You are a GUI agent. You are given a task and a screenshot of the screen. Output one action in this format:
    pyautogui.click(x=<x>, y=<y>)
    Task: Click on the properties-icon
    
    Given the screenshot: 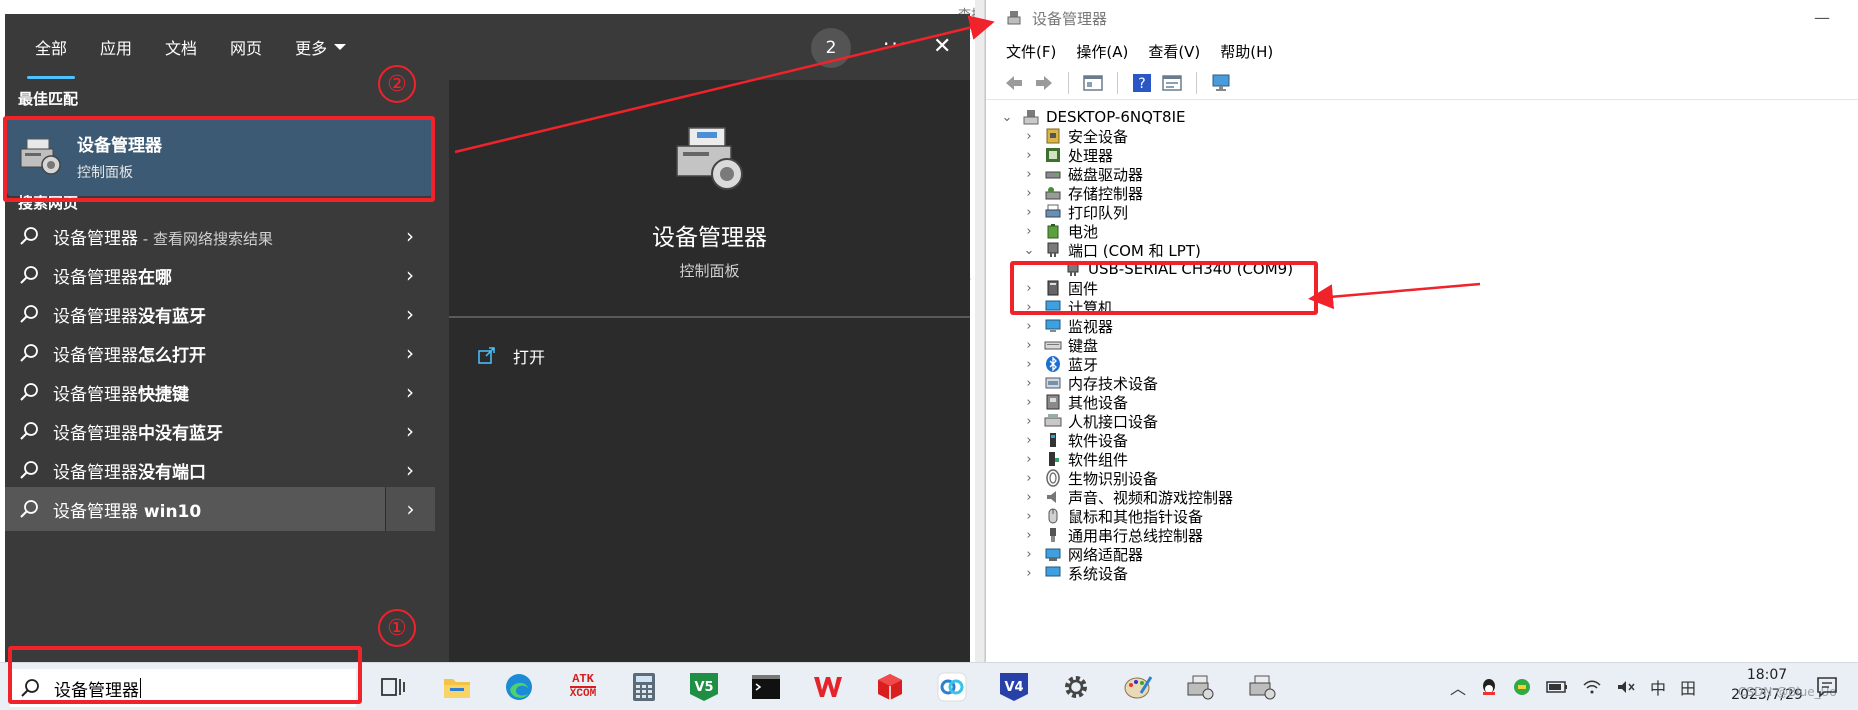 What is the action you would take?
    pyautogui.click(x=1093, y=83)
    